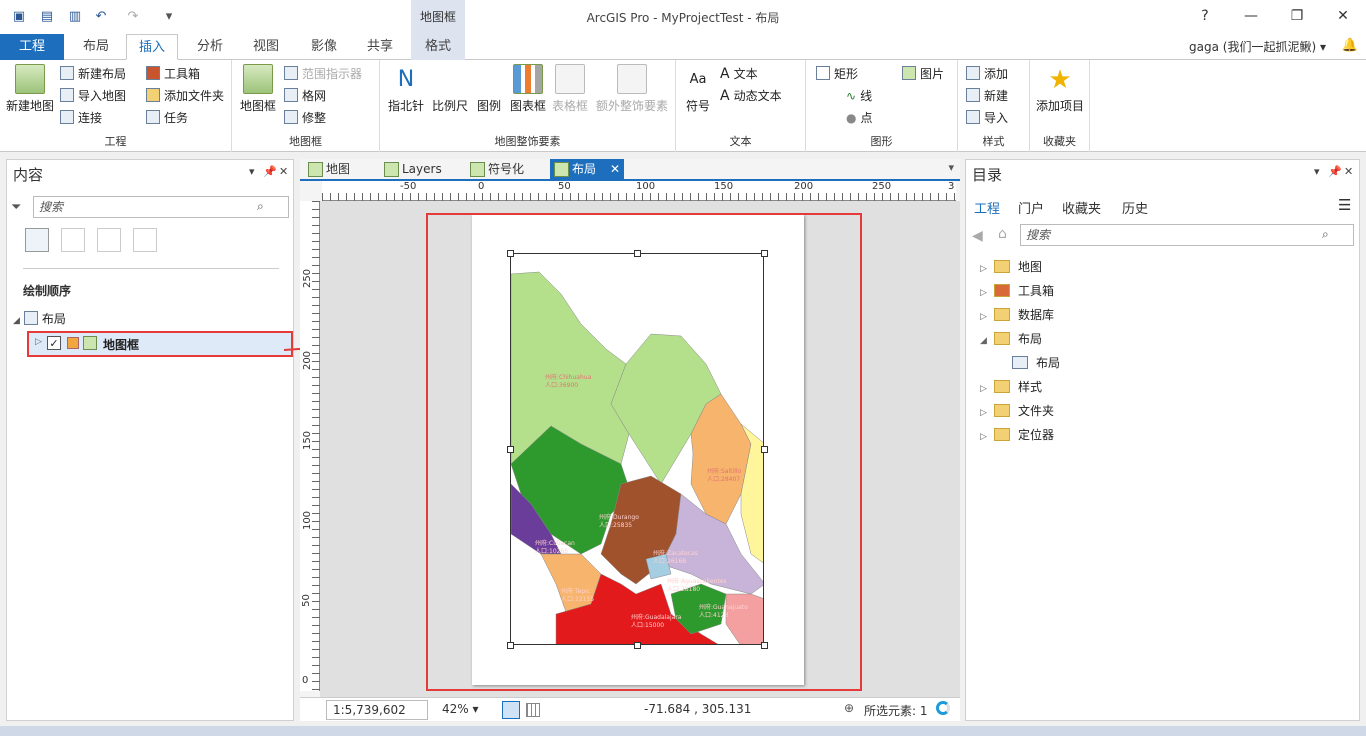  Describe the element at coordinates (32, 47) in the screenshot. I see `tab-project: 工程` at that location.